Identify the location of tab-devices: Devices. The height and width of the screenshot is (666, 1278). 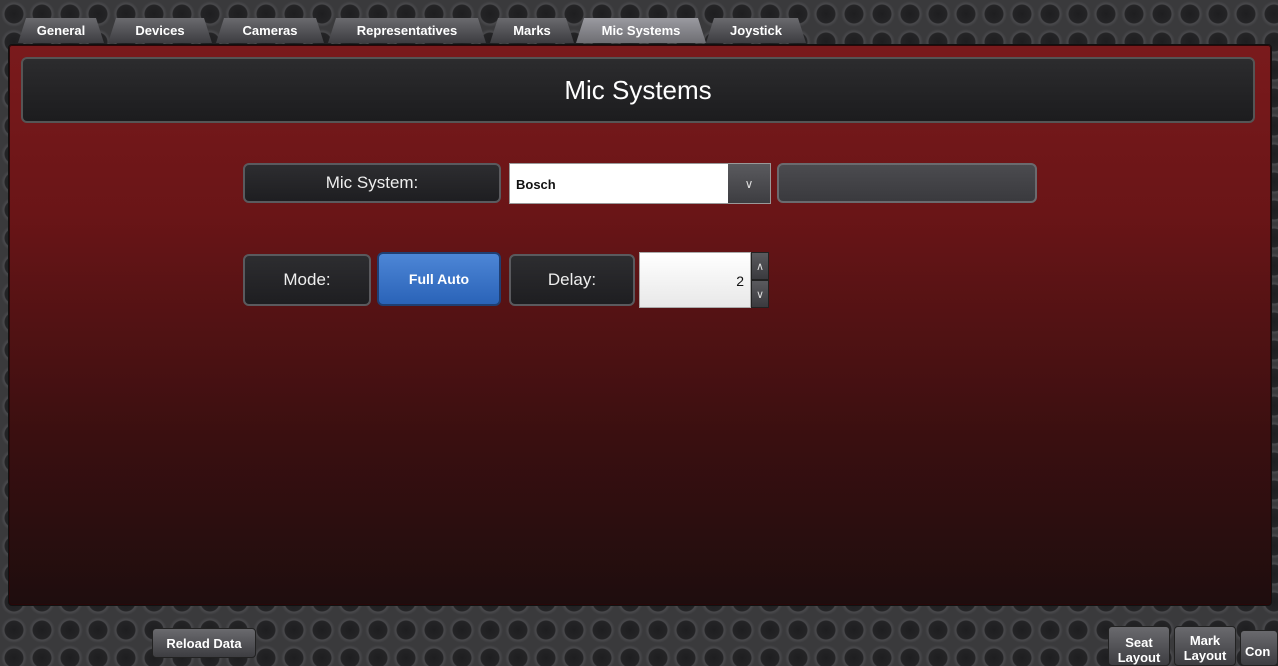
(160, 30).